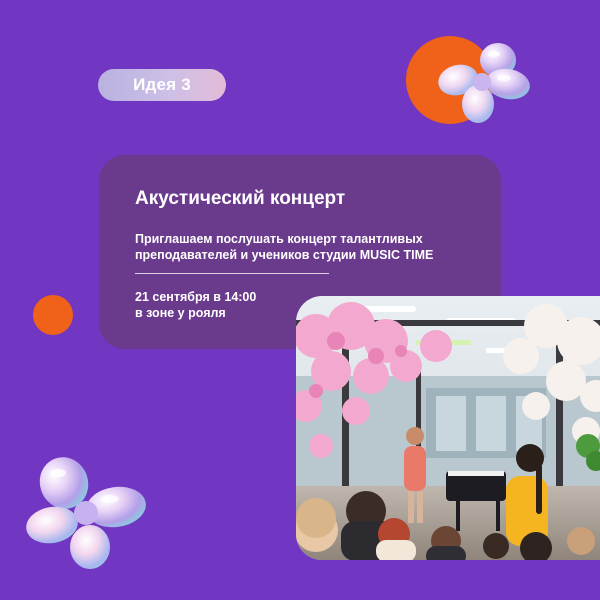  Describe the element at coordinates (232, 273) in the screenshot. I see `card-divider` at that location.